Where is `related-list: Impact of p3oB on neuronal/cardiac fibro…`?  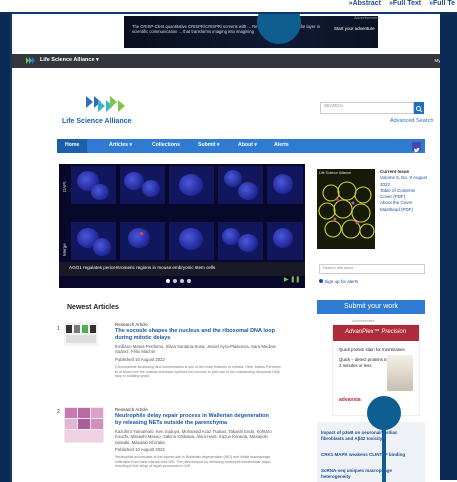 related-list: Impact of p3oB on neuronal/cardiac fibro… is located at coordinates (371, 452).